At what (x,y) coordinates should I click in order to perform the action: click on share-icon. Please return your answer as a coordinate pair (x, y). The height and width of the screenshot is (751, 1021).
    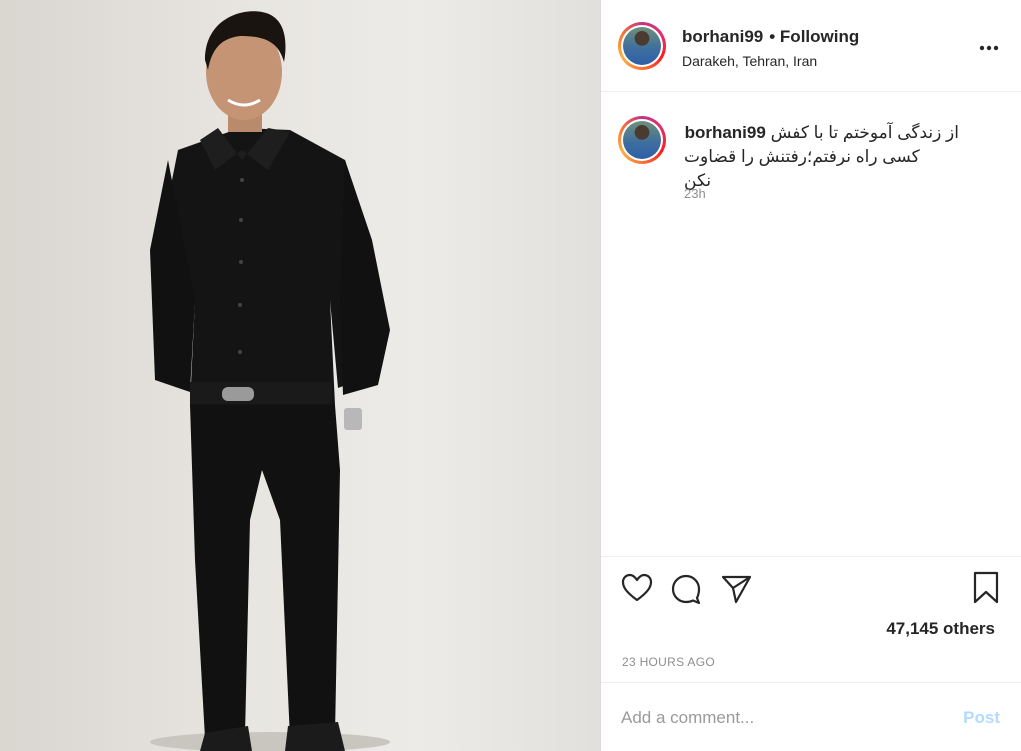
    Looking at the image, I should click on (736, 591).